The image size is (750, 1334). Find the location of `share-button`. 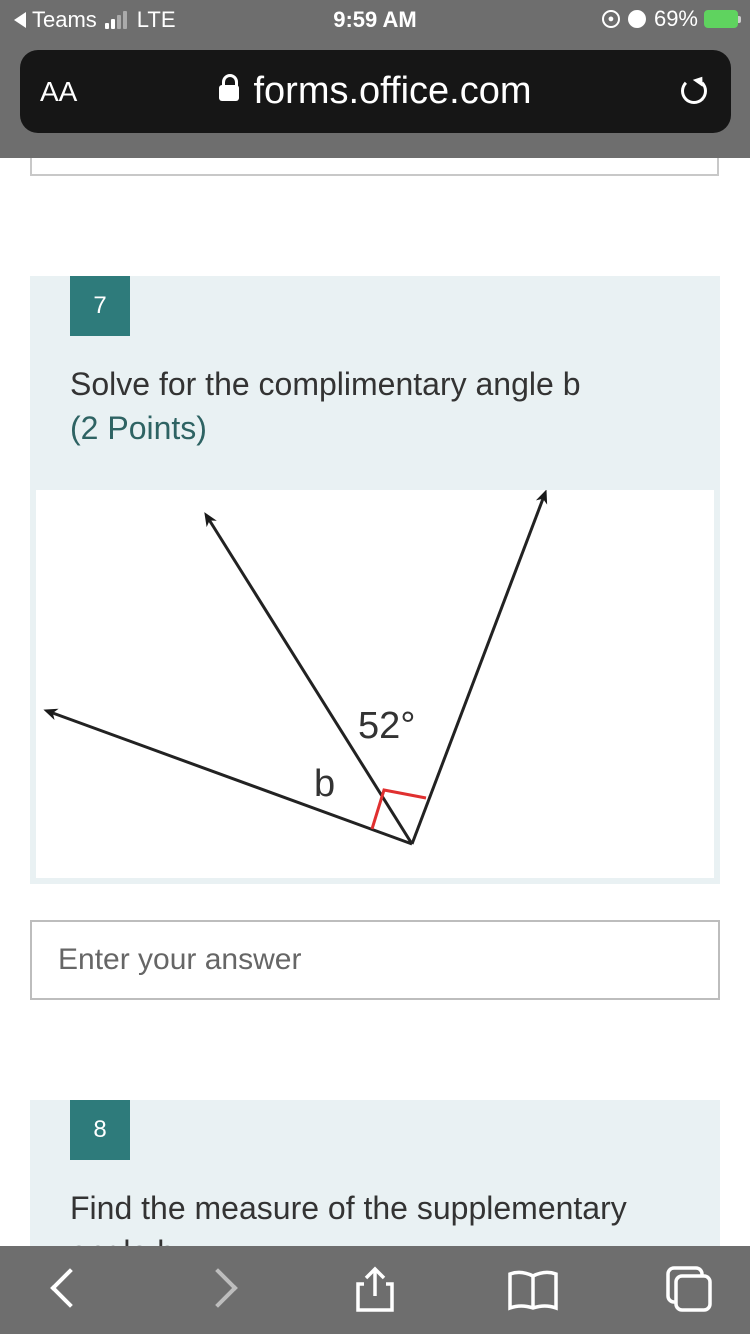

share-button is located at coordinates (375, 1289).